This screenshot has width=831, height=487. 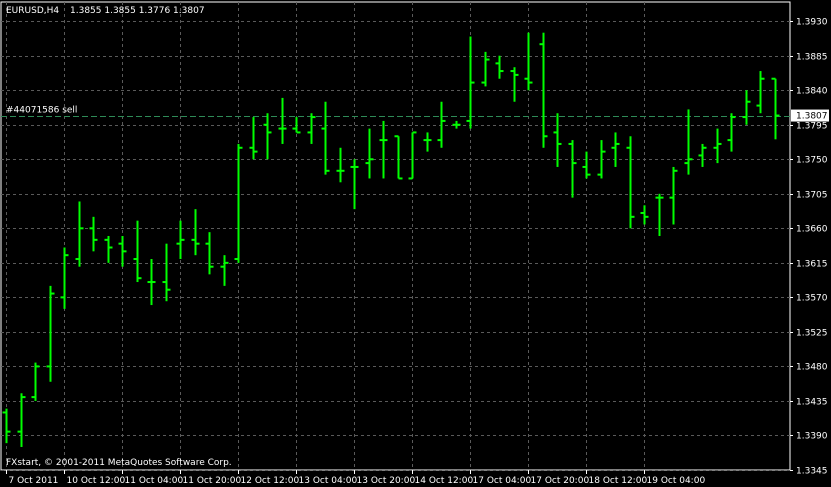 I want to click on y-tick-label: 1.3435, so click(x=812, y=403).